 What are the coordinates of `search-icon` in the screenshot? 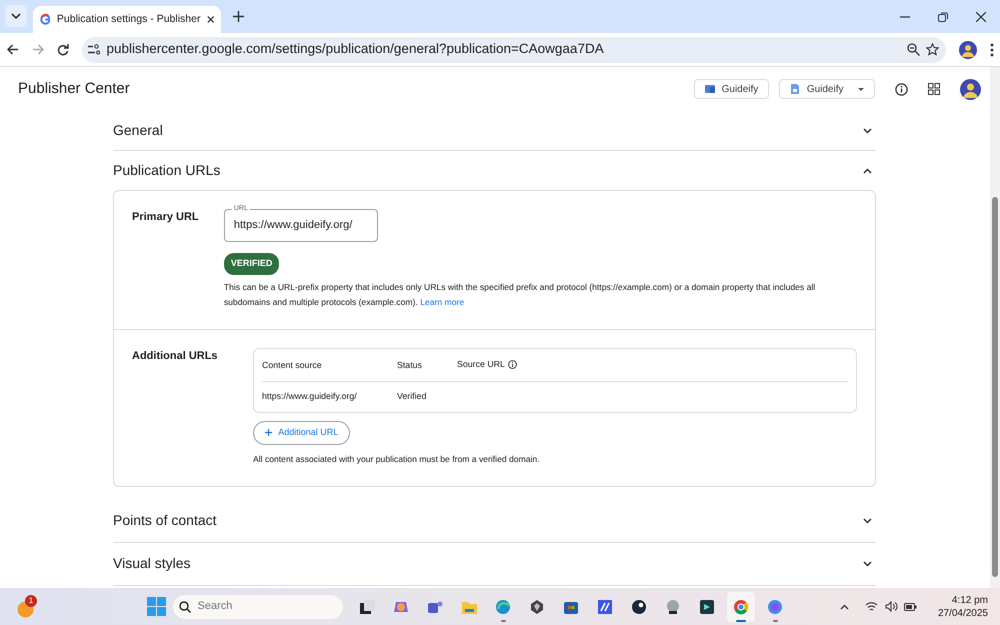 It's located at (185, 606).